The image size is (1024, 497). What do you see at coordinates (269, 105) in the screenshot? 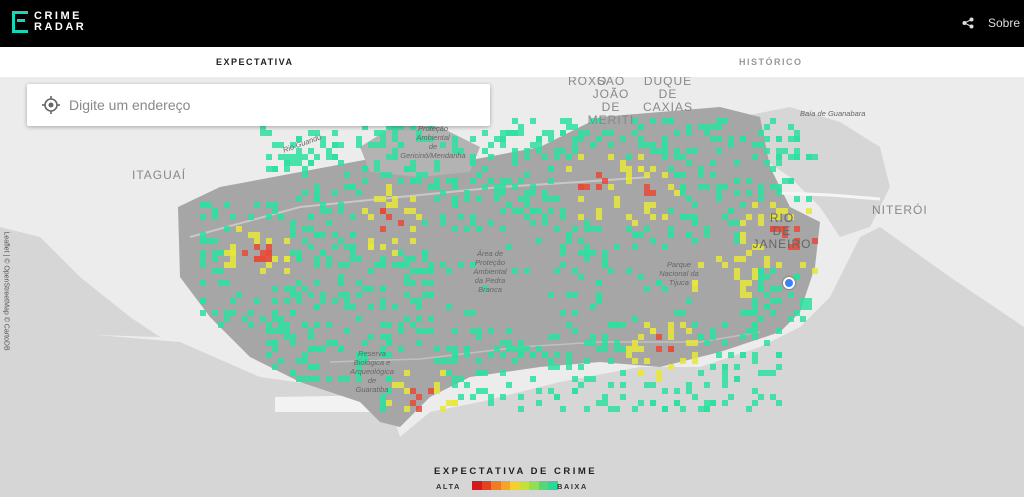
I see `address-input` at bounding box center [269, 105].